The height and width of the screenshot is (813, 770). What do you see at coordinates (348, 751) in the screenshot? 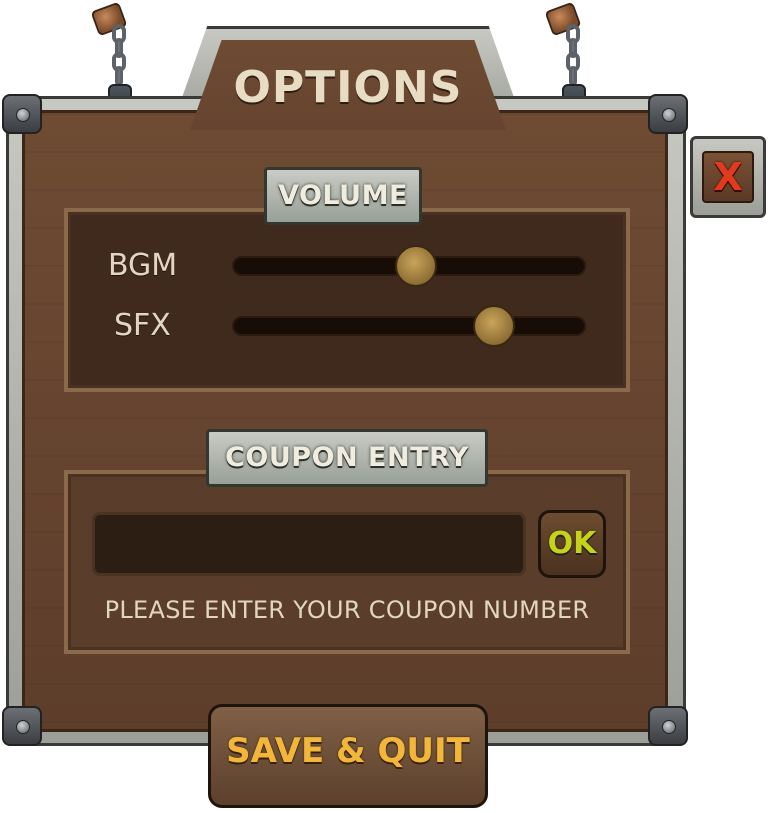
I see `save-quit-label: SAVE & QUIT` at bounding box center [348, 751].